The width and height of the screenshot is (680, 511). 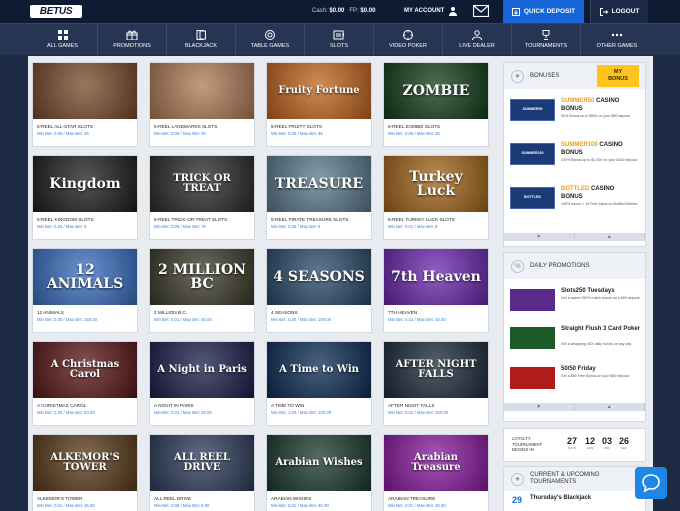 I want to click on chat-button, so click(x=651, y=483).